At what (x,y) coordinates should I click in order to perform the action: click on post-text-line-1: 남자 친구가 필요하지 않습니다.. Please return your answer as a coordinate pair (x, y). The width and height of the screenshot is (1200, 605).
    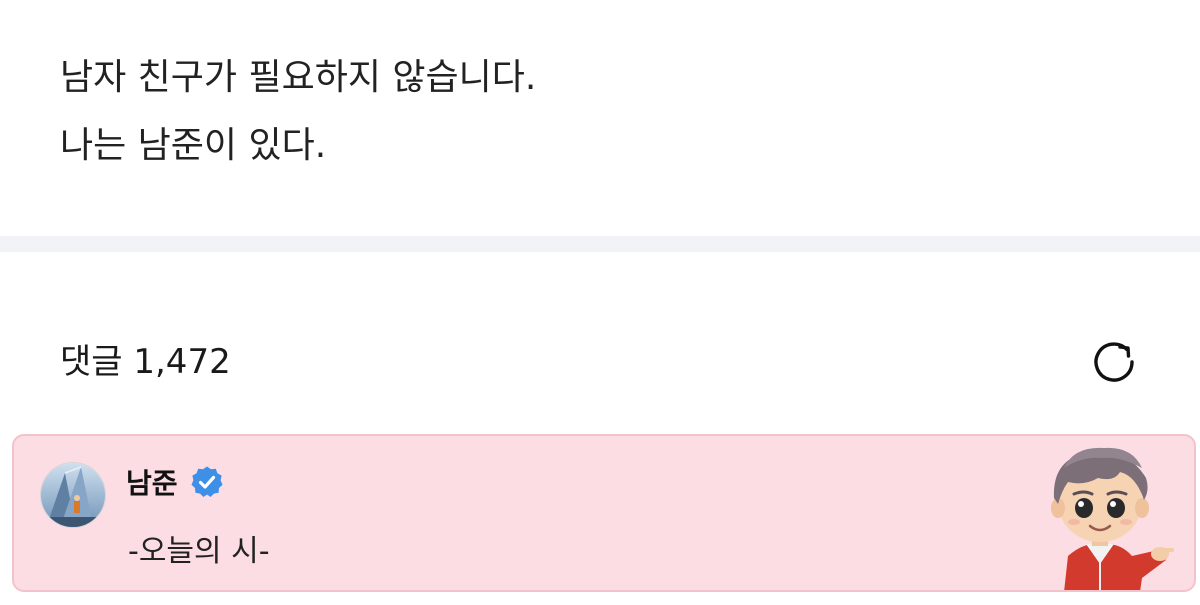
    Looking at the image, I should click on (298, 77).